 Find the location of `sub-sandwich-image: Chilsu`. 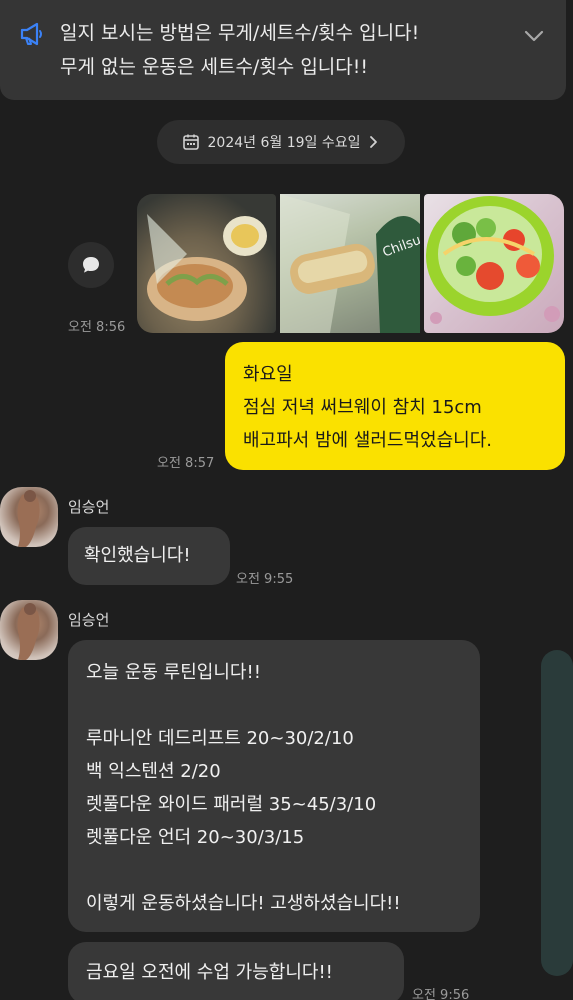

sub-sandwich-image: Chilsu is located at coordinates (350, 263).